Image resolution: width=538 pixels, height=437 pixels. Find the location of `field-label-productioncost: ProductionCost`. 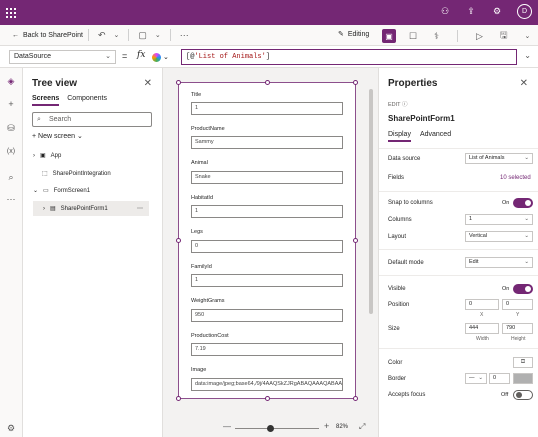

field-label-productioncost: ProductionCost is located at coordinates (210, 336).